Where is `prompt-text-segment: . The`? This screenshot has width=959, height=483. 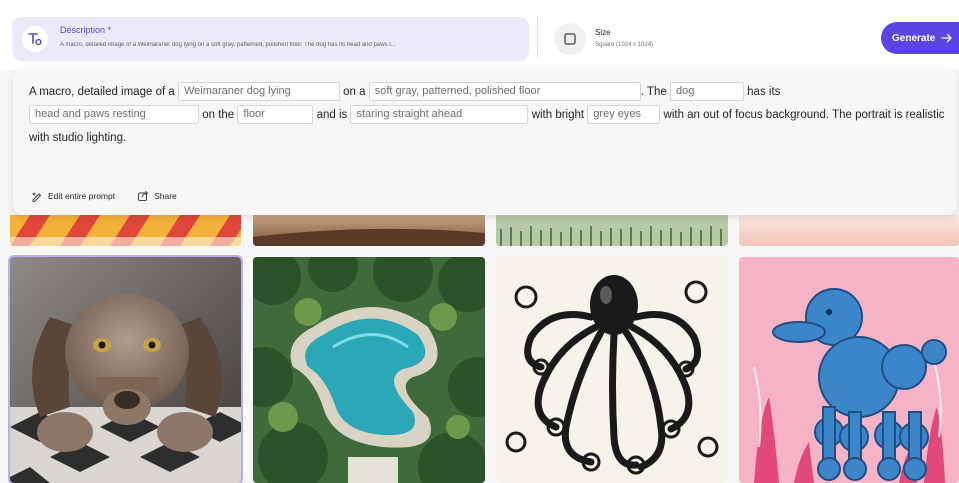 prompt-text-segment: . The is located at coordinates (653, 92).